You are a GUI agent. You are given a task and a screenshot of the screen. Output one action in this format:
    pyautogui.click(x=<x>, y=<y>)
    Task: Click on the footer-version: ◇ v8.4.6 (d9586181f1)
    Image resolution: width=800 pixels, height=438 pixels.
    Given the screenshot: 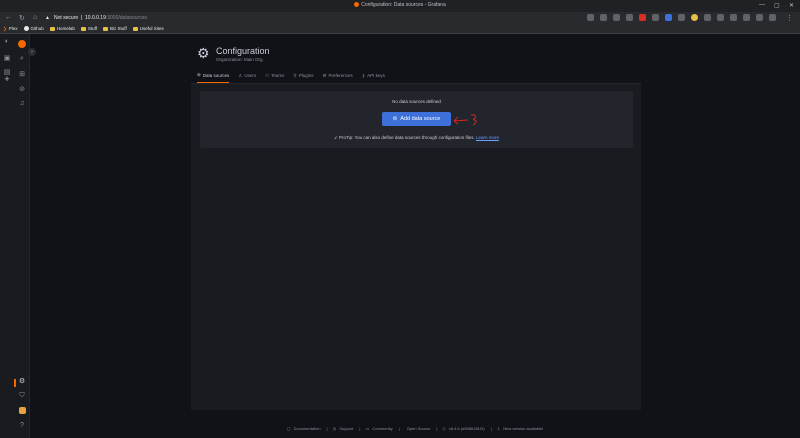 What is the action you would take?
    pyautogui.click(x=463, y=428)
    